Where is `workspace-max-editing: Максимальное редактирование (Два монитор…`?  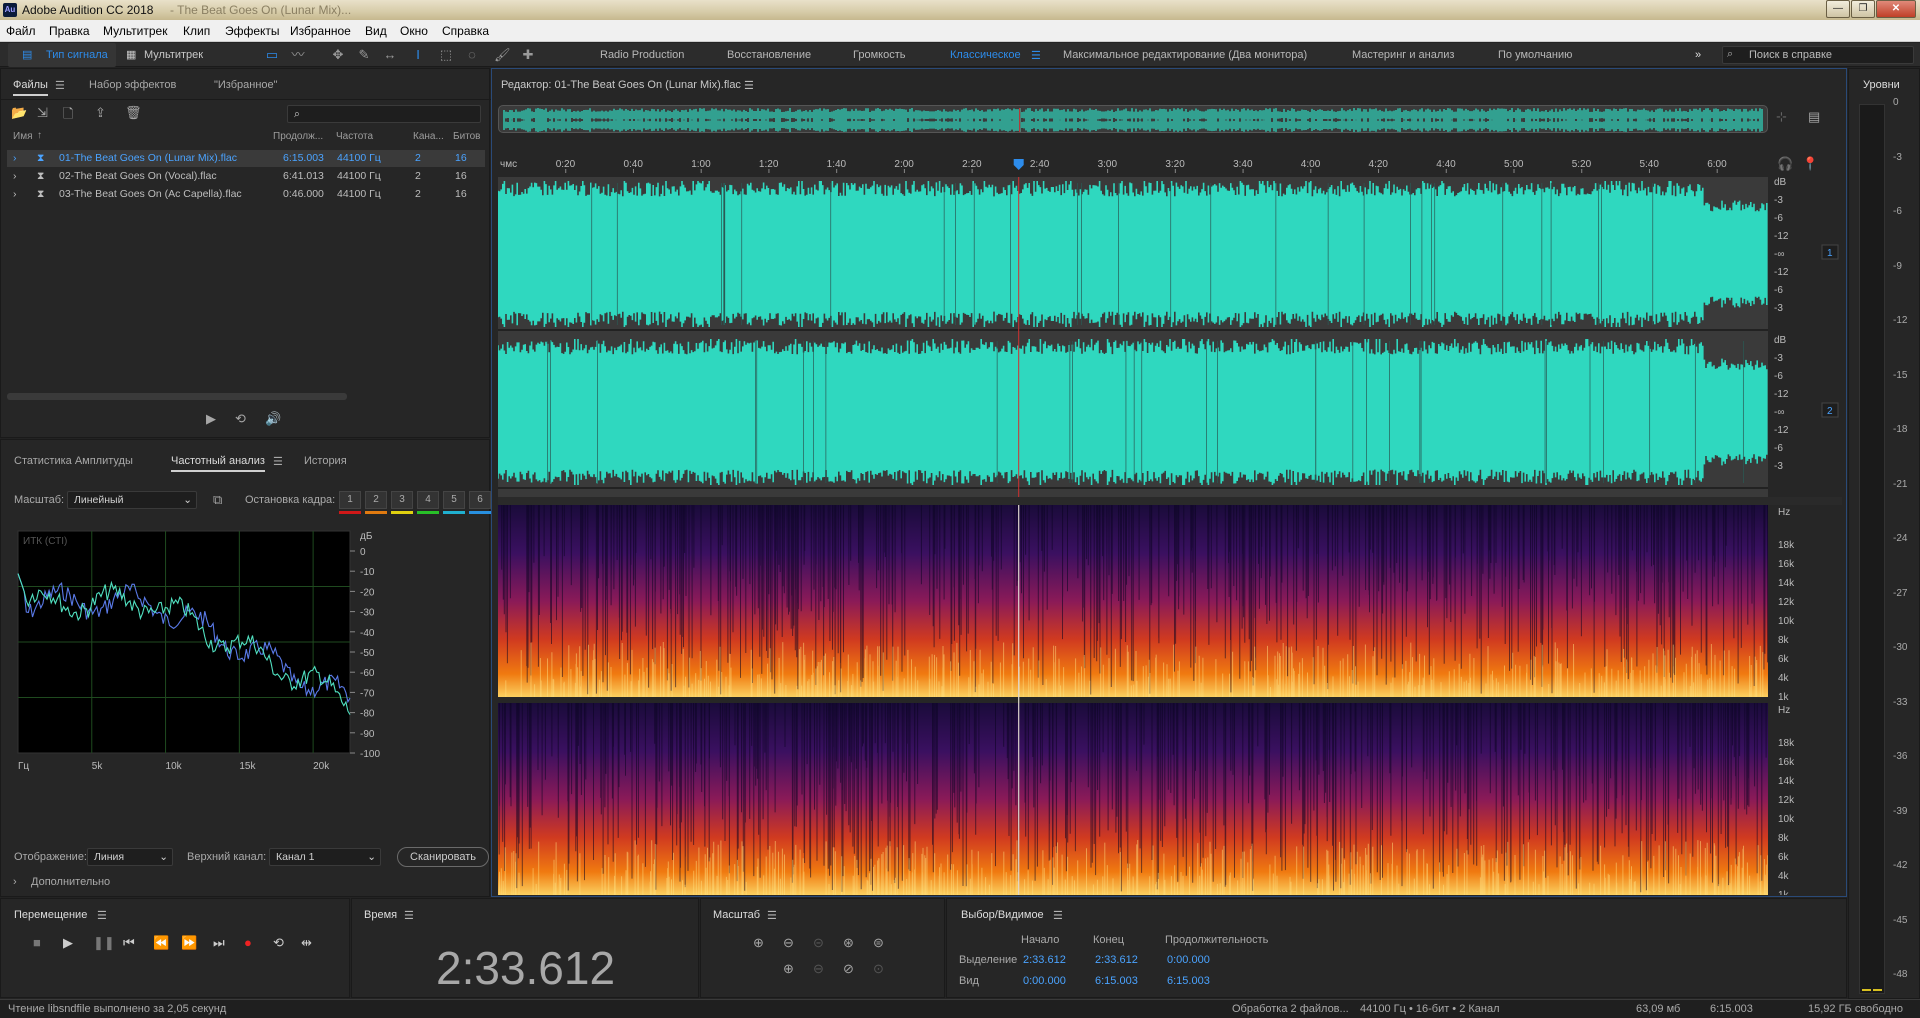 workspace-max-editing: Максимальное редактирование (Два монитор… is located at coordinates (1185, 55).